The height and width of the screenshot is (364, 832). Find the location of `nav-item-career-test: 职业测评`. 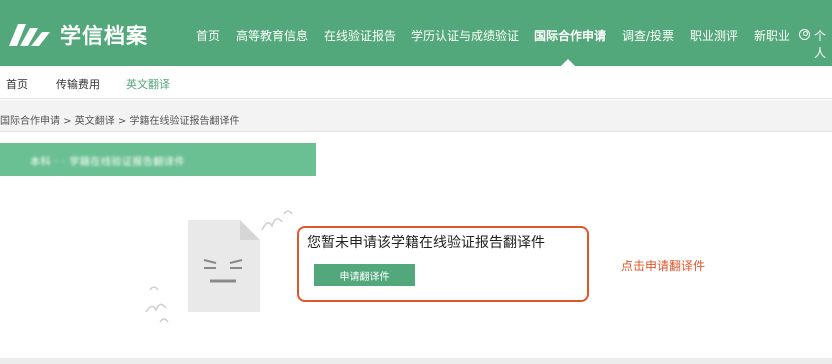

nav-item-career-test: 职业测评 is located at coordinates (714, 35).